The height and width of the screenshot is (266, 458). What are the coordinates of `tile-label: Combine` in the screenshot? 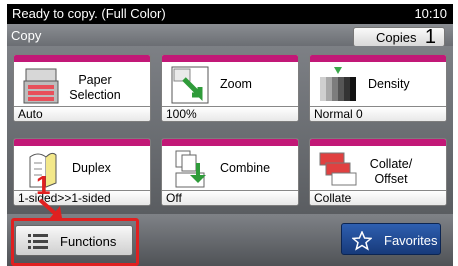 It's located at (245, 168).